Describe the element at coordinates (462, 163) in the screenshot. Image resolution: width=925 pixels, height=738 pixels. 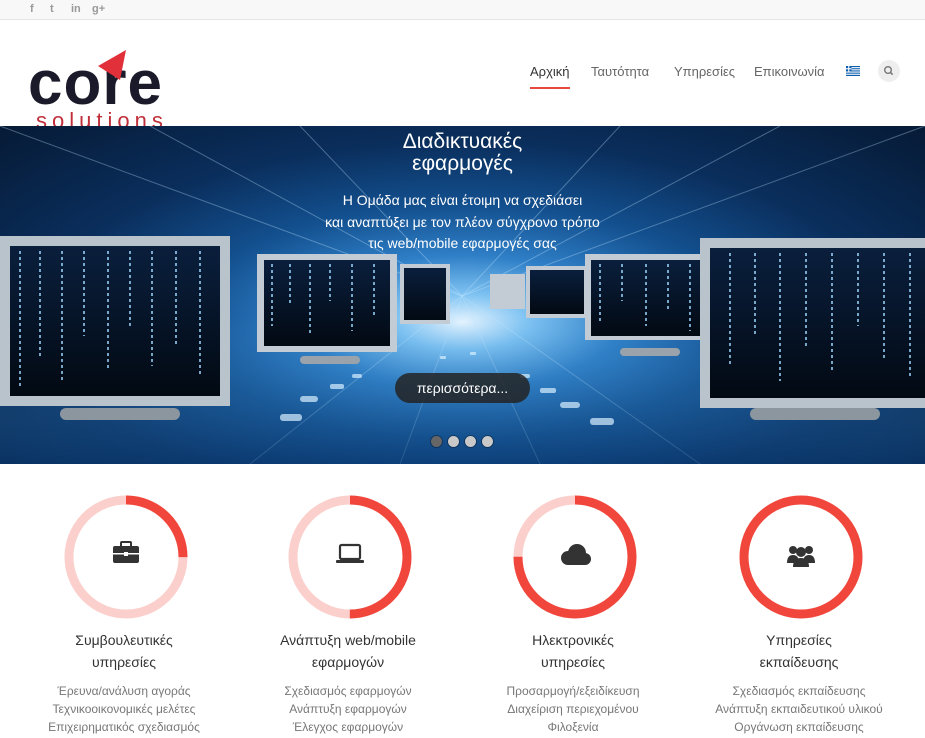
I see `hero-title-line2: εφαρμογές` at that location.